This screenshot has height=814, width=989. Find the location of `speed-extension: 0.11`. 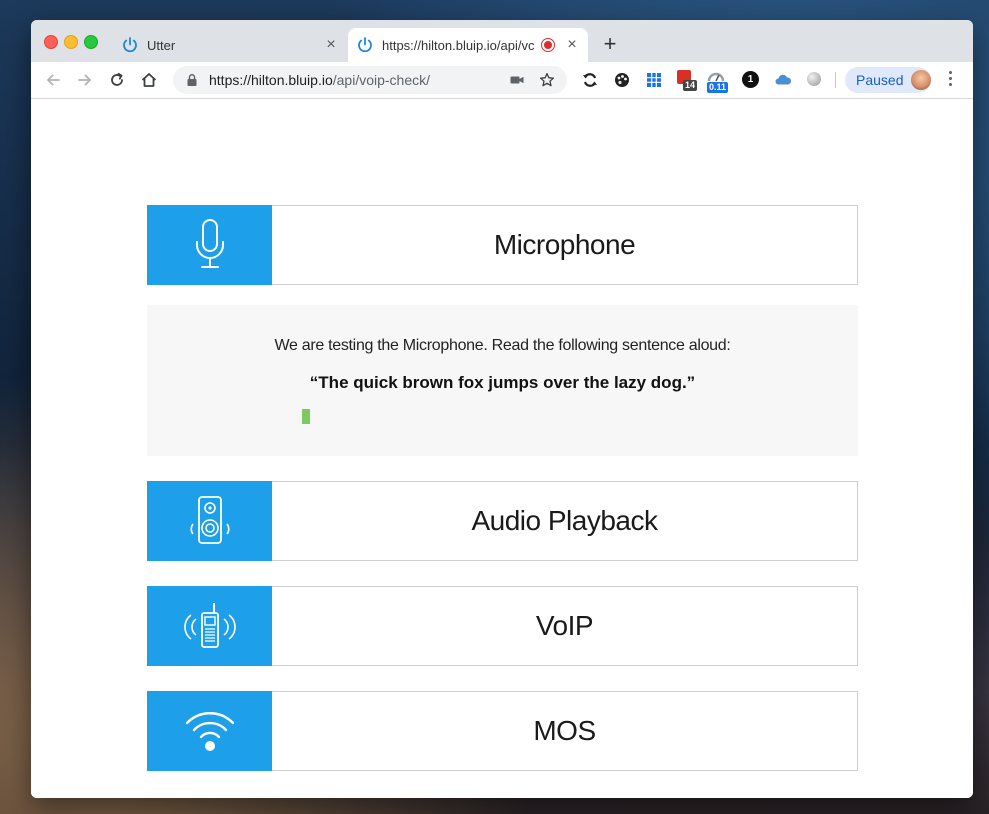

speed-extension: 0.11 is located at coordinates (718, 81).